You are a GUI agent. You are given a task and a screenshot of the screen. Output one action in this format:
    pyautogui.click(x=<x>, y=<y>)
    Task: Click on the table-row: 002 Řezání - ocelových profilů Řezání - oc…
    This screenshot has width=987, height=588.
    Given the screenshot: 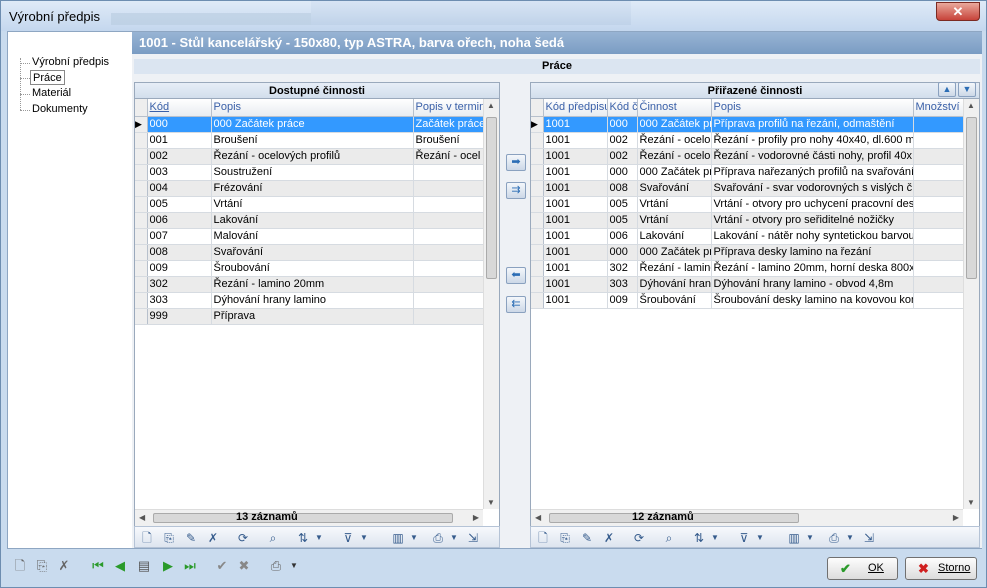 What is the action you would take?
    pyautogui.click(x=309, y=156)
    